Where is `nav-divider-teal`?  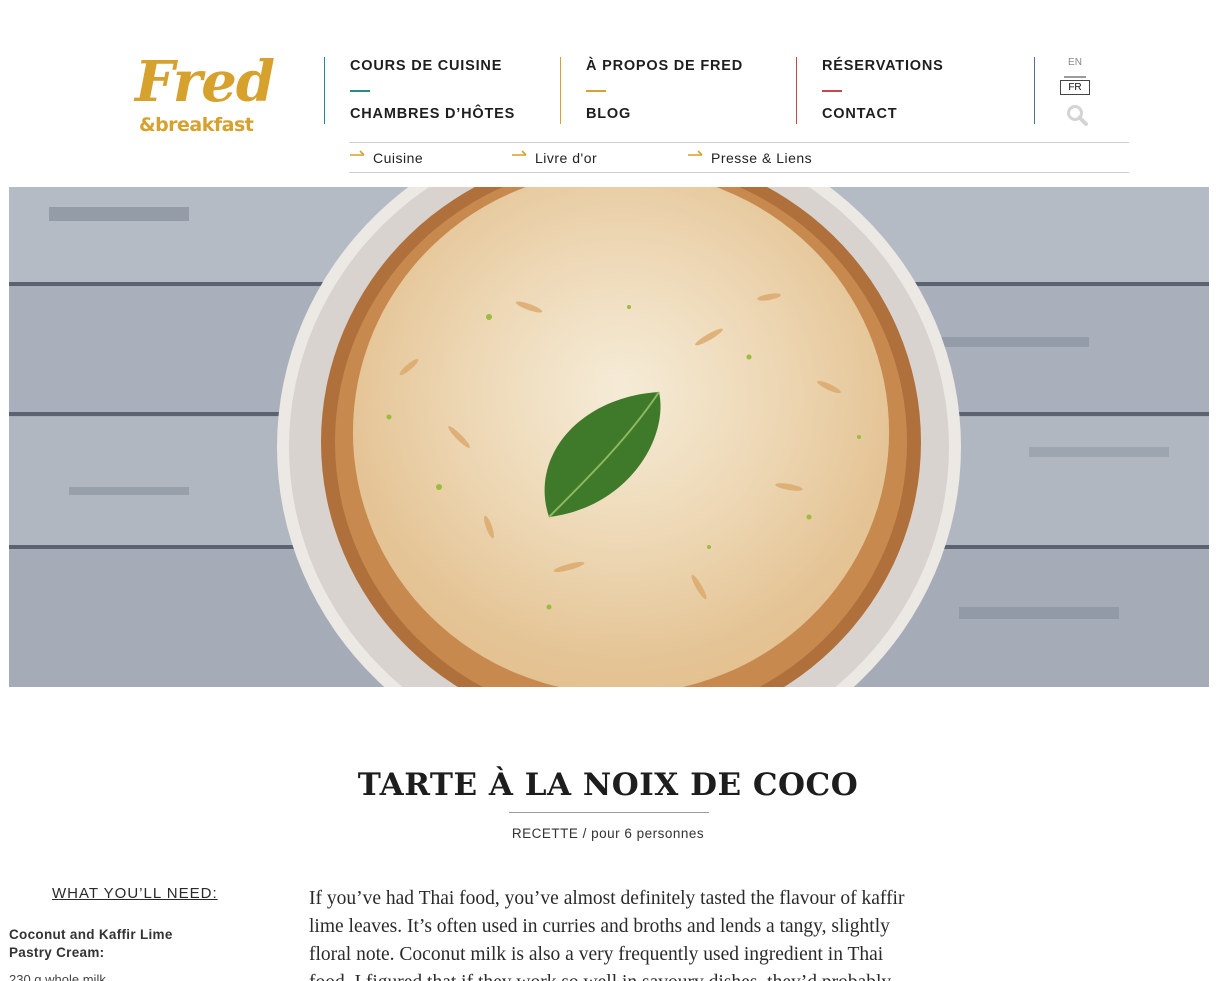
nav-divider-teal is located at coordinates (324, 90).